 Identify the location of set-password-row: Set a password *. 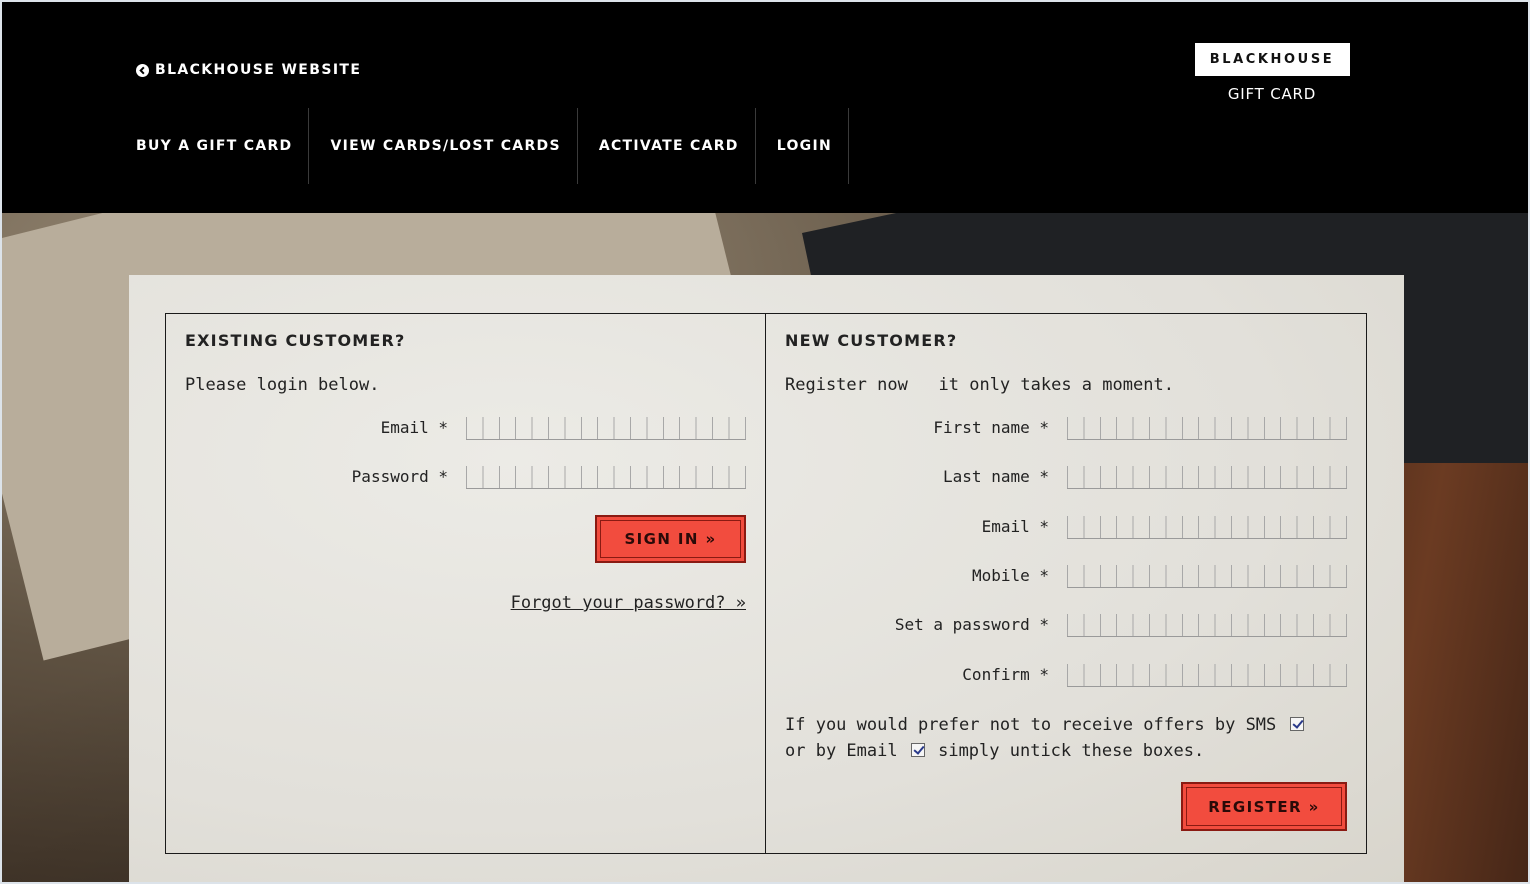
(1121, 624).